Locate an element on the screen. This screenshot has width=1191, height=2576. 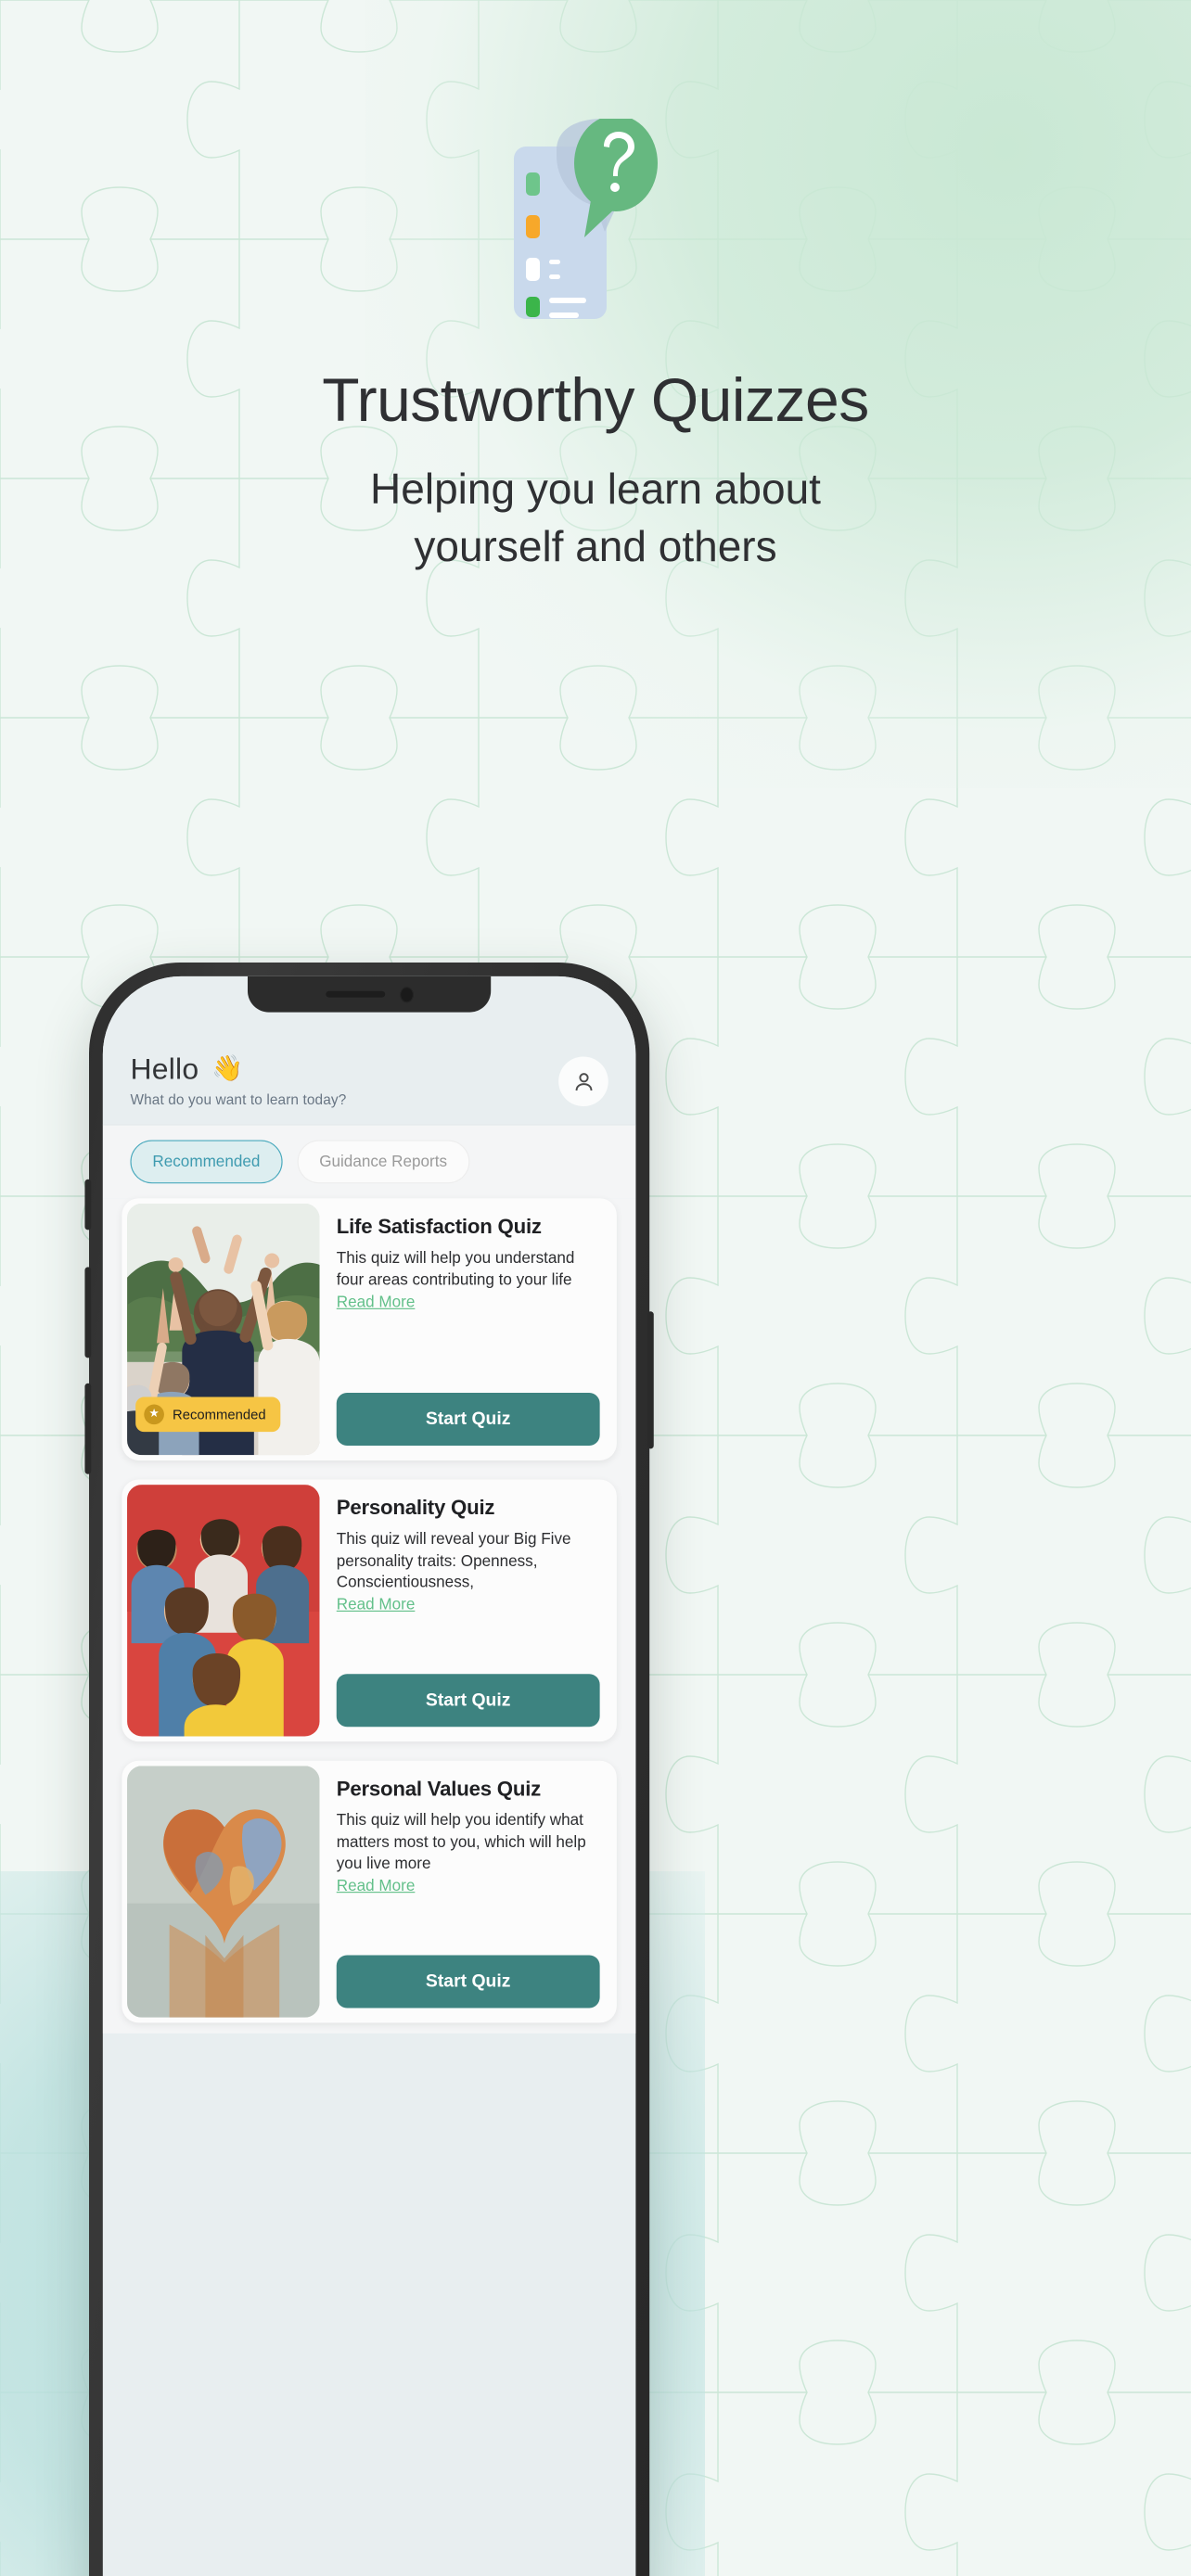
hero-subtitle-line-1: Helping you learn about is located at coordinates (595, 488).